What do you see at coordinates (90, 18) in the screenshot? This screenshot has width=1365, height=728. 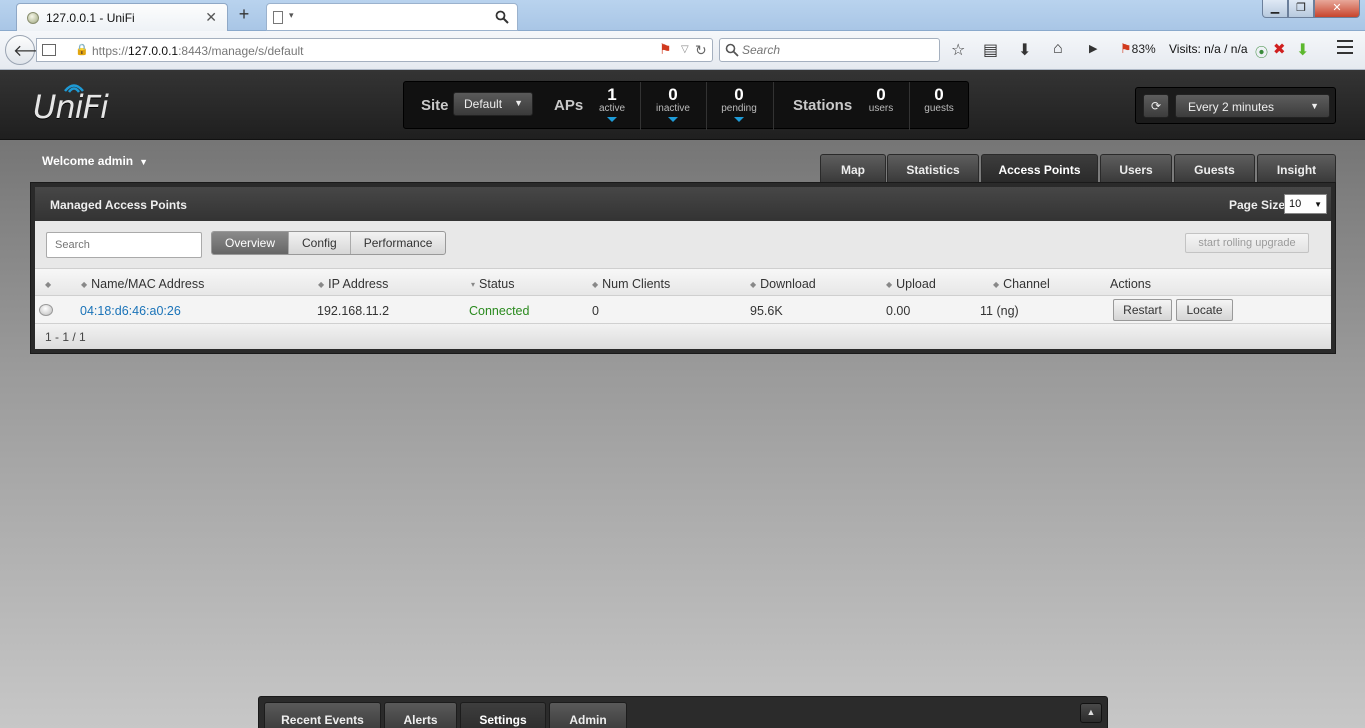 I see `tab-title: 127.0.0.1 - UniFi` at bounding box center [90, 18].